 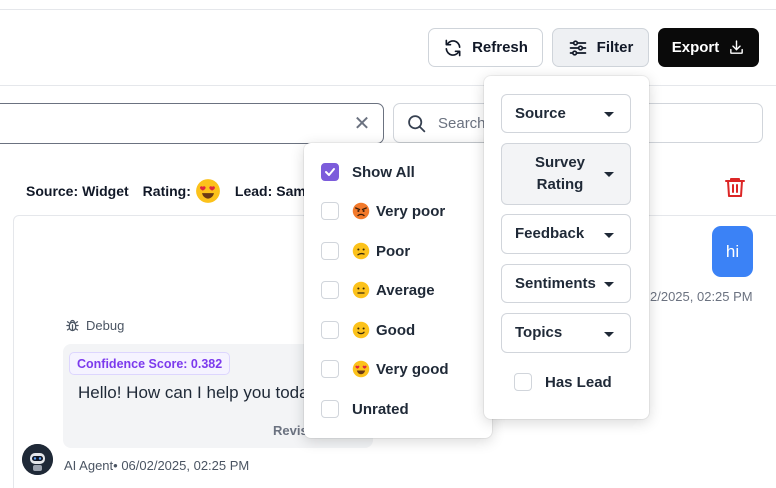 I want to click on export-button: Export, so click(x=708, y=47).